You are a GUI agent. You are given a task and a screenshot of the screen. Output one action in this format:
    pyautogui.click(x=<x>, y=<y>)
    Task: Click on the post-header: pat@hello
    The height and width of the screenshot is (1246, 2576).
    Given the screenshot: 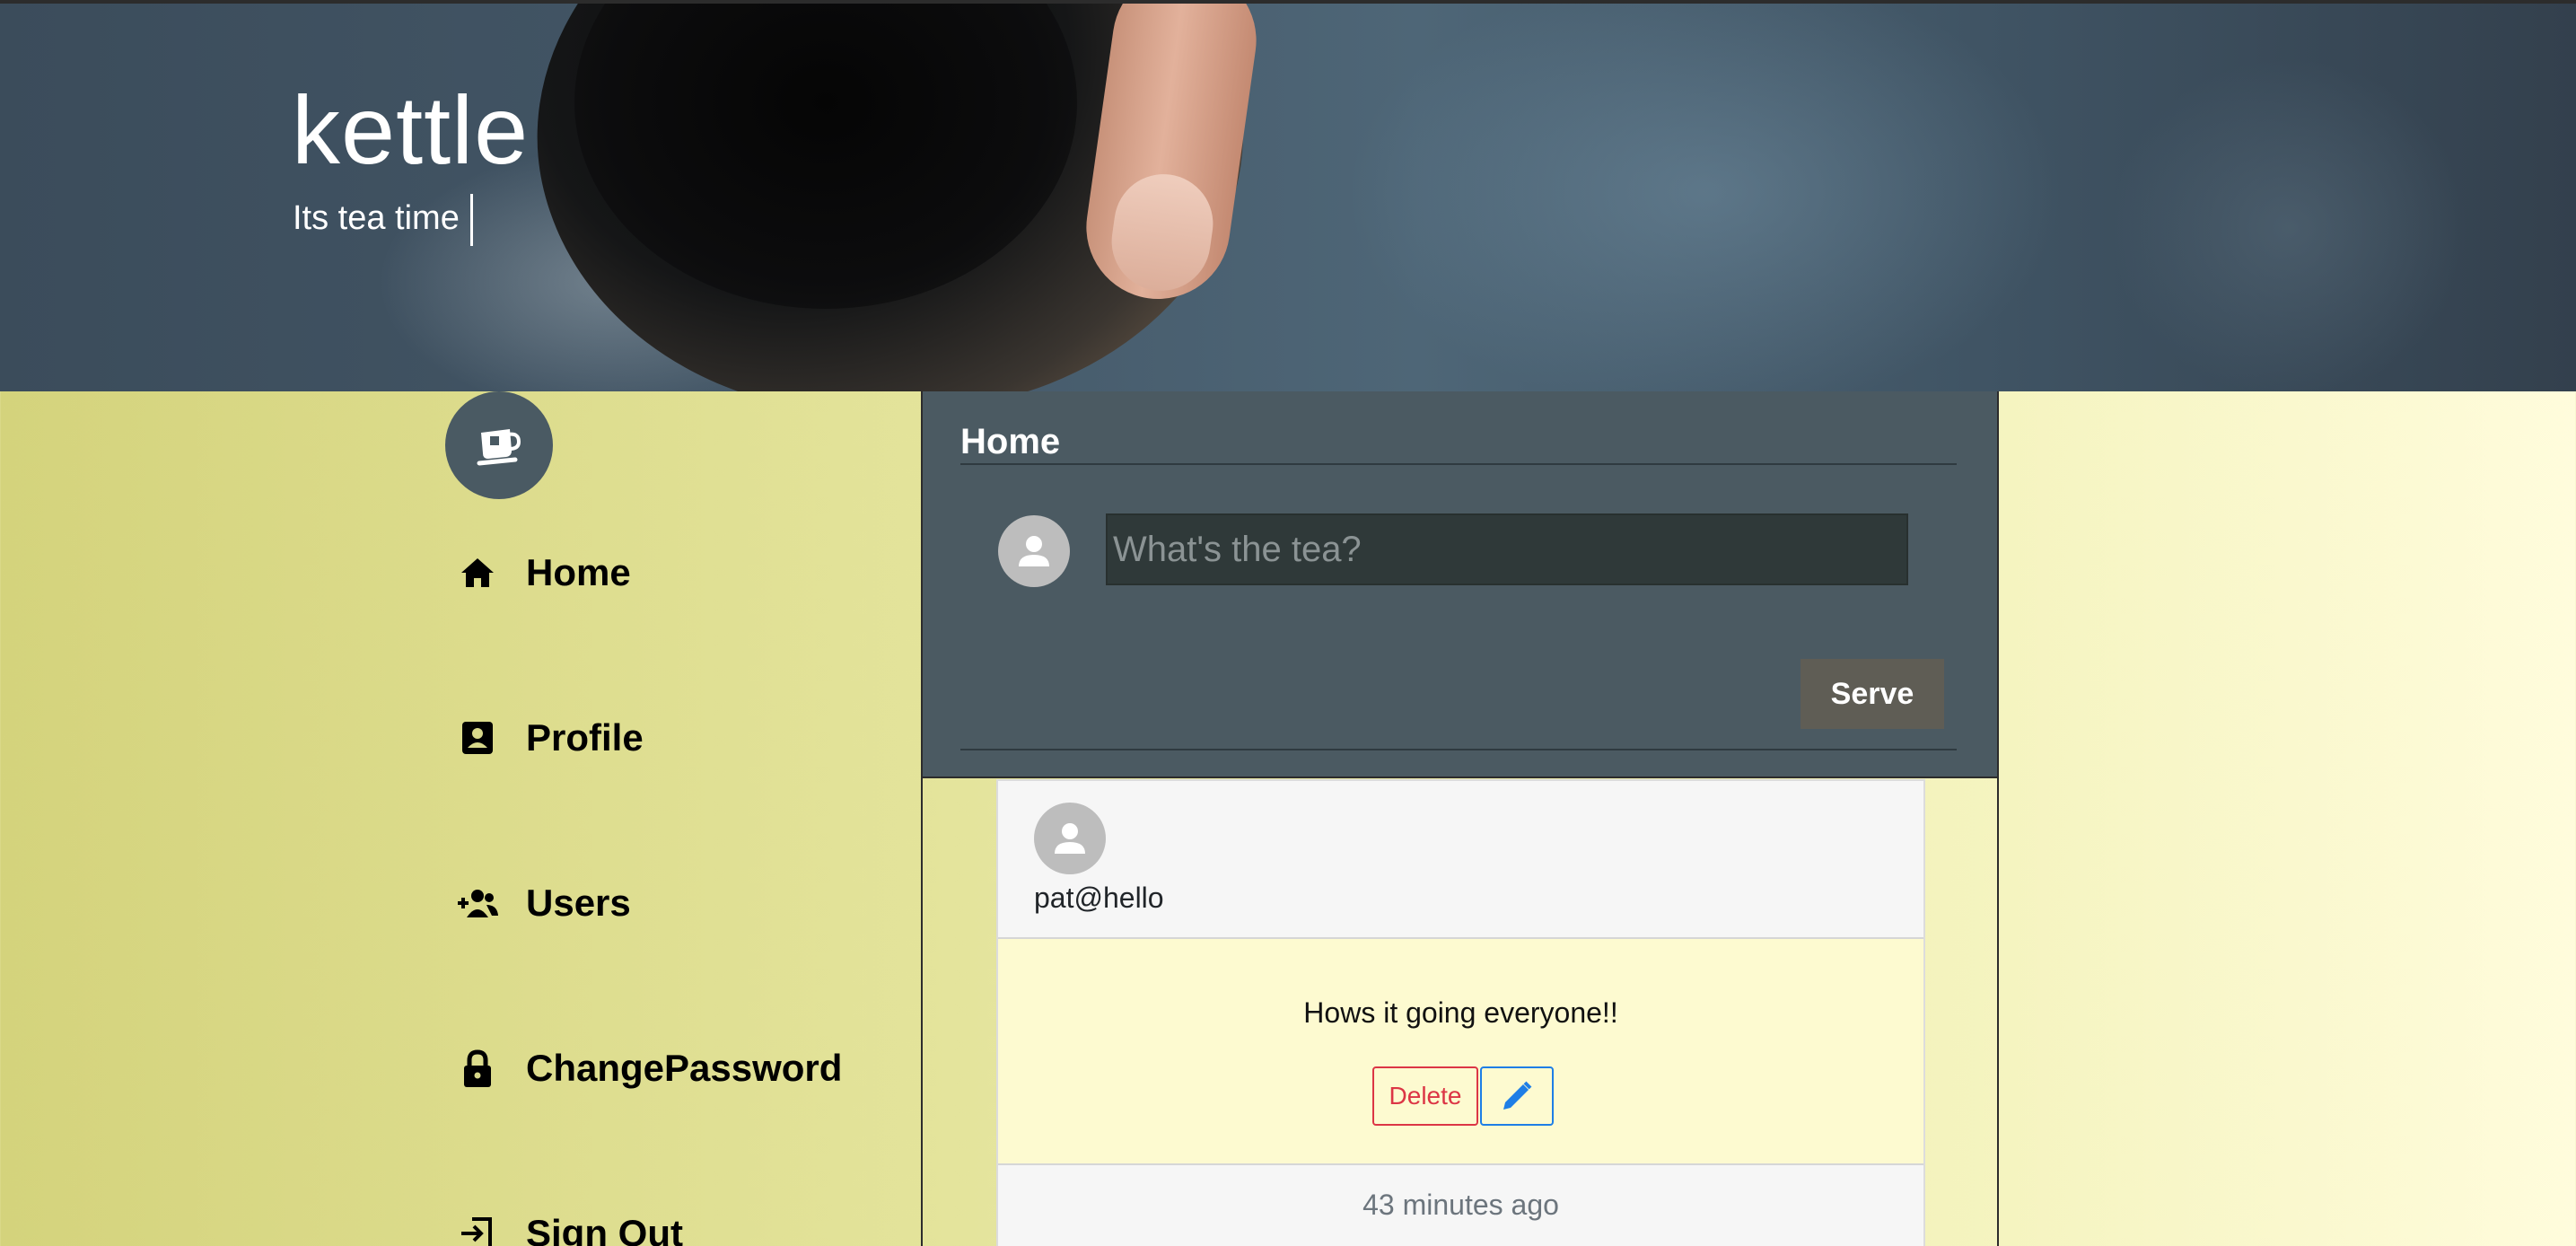 What is the action you would take?
    pyautogui.click(x=1460, y=860)
    